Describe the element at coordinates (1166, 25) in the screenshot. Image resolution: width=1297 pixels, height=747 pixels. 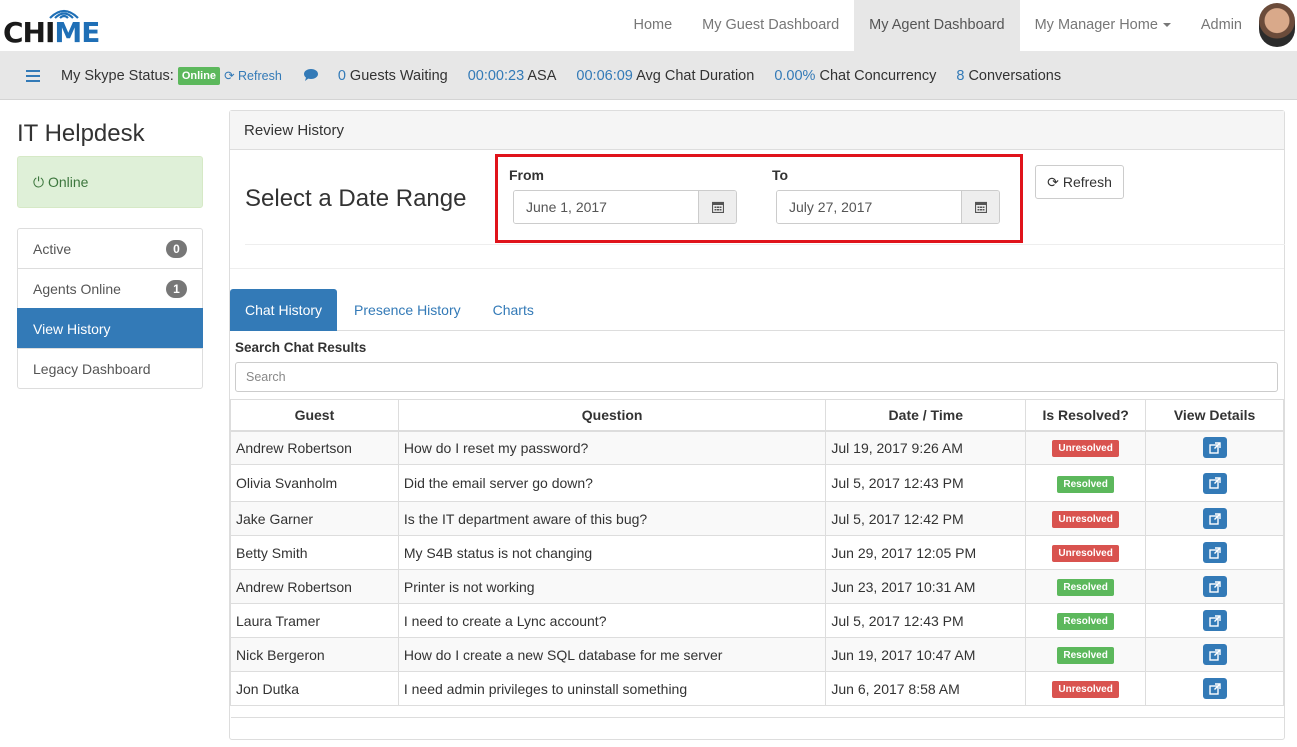
I see `caret-down-icon` at that location.